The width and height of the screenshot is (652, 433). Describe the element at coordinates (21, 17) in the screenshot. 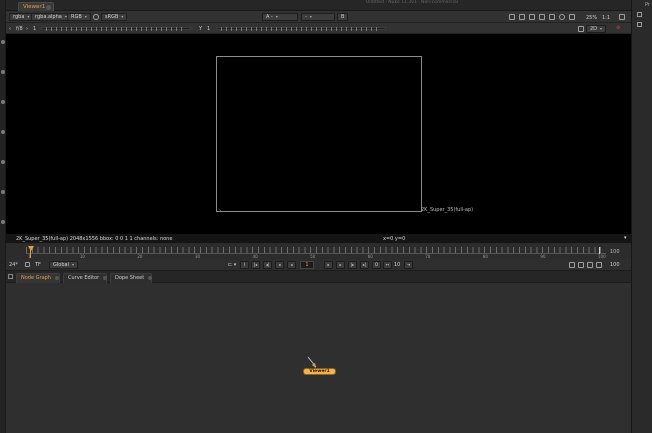

I see `channels-dropdown: rgba ▾` at that location.